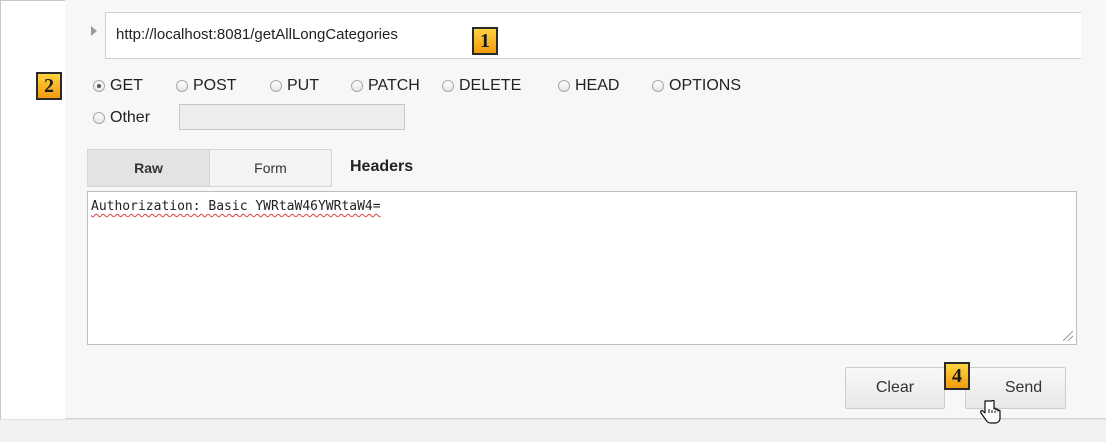 The height and width of the screenshot is (442, 1106). Describe the element at coordinates (94, 31) in the screenshot. I see `expand-arrow-icon` at that location.